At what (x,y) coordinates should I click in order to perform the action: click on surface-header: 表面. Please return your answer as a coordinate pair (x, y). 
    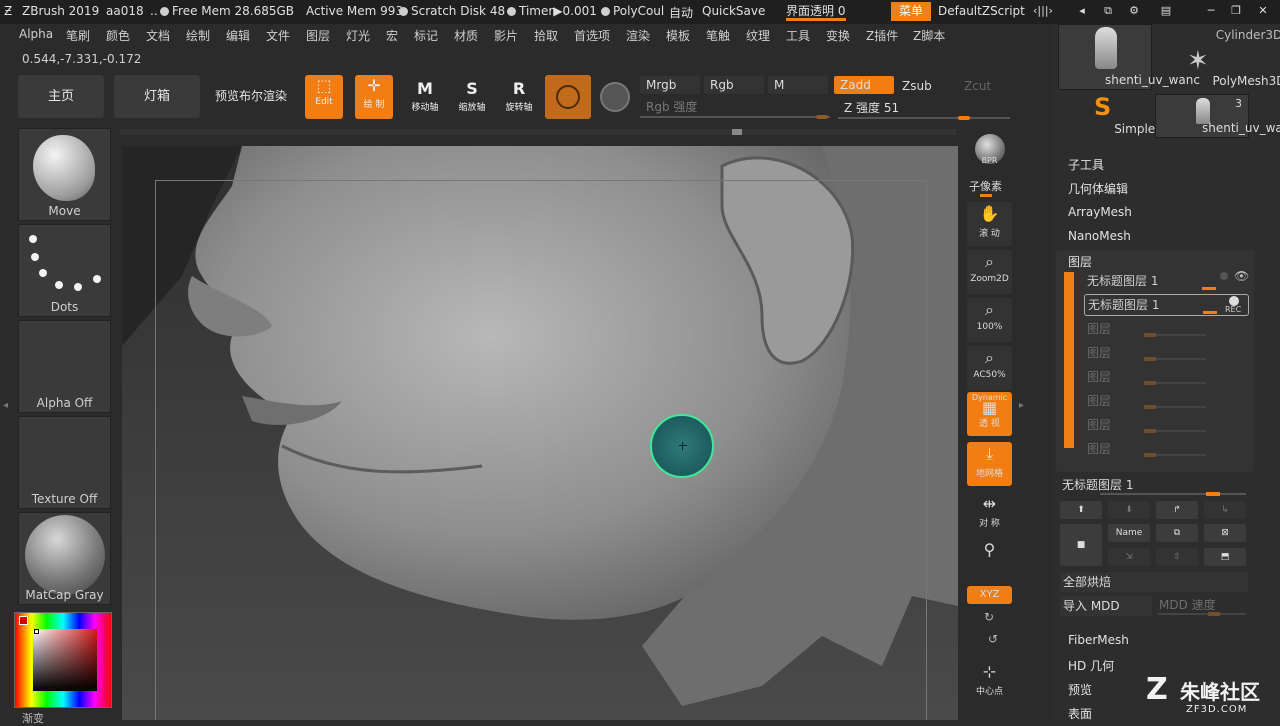
    Looking at the image, I should click on (1080, 713).